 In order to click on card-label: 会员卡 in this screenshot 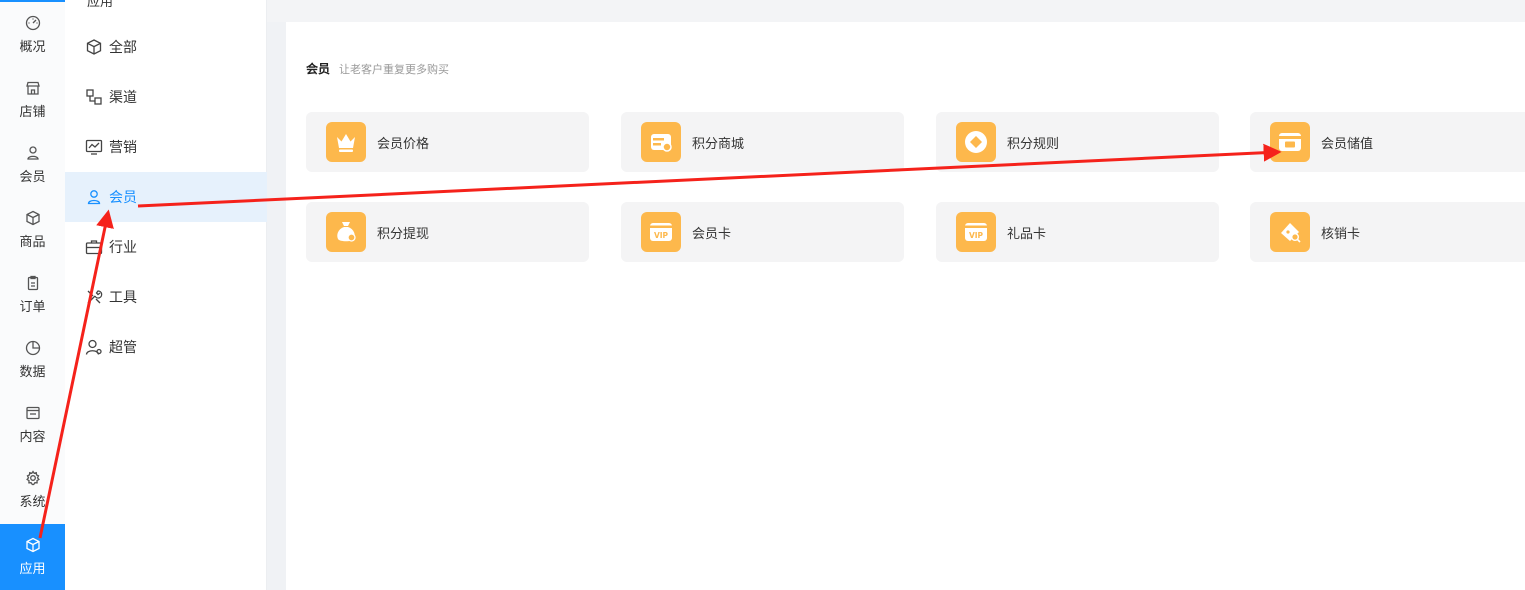, I will do `click(712, 234)`.